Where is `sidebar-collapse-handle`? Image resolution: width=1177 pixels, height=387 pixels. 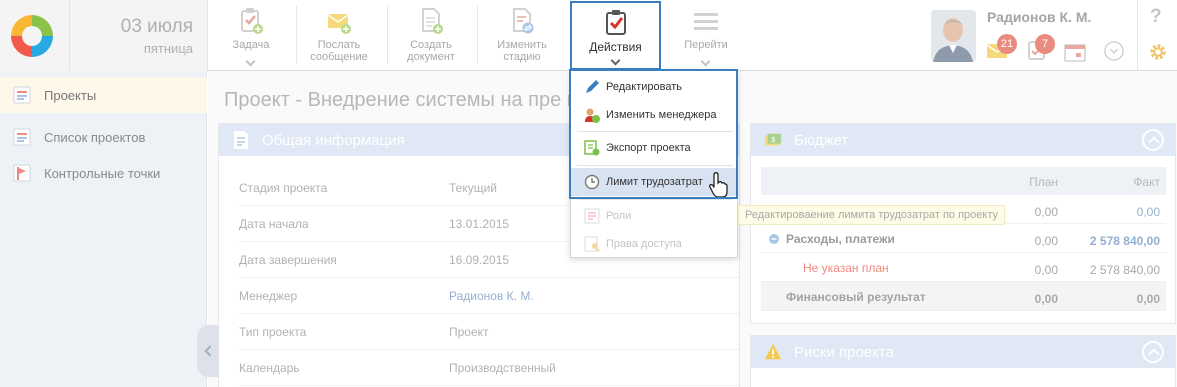
sidebar-collapse-handle is located at coordinates (208, 351).